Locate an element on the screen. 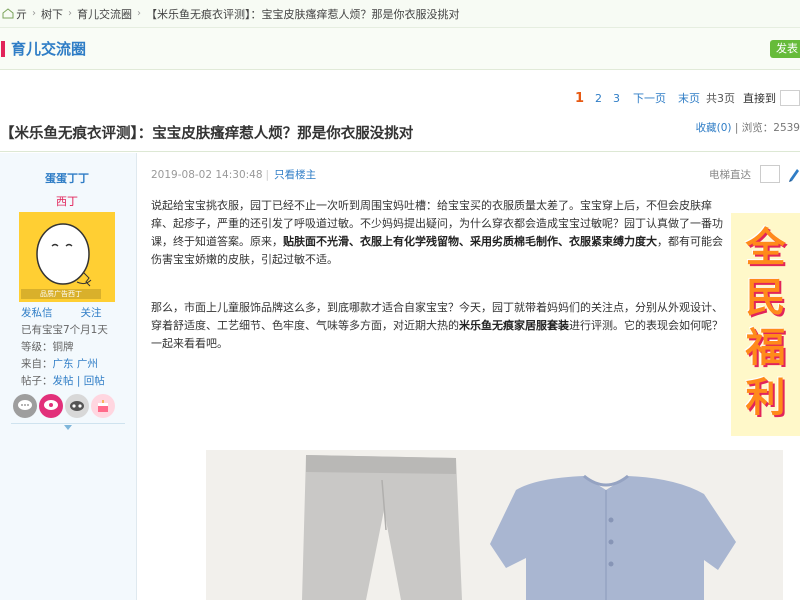 This screenshot has width=800, height=600. author-posts-label: 帖子： is located at coordinates (37, 381).